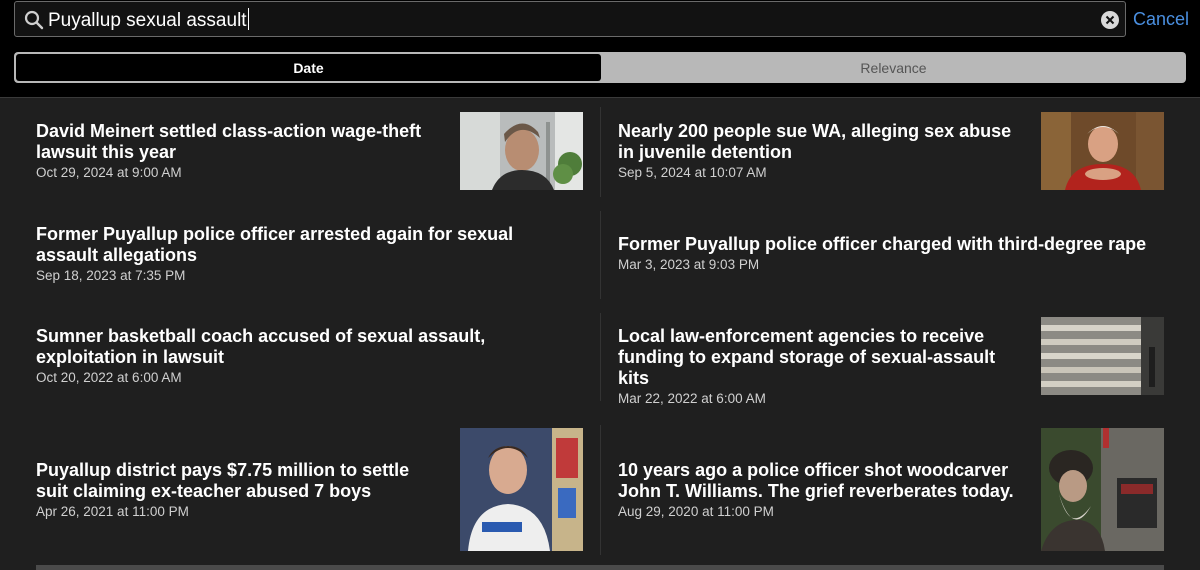 The width and height of the screenshot is (1200, 570). I want to click on search-query-text: Puyallup sexual assault, so click(148, 20).